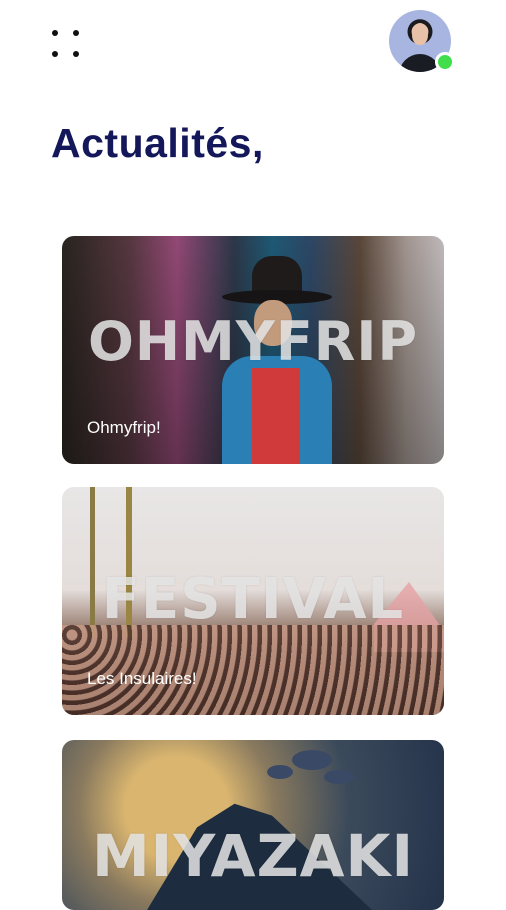  I want to click on grid-dots-icon, so click(54, 32).